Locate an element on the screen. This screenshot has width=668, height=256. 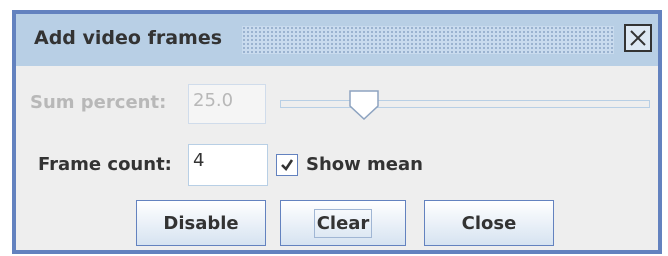
slider-thumb-icon is located at coordinates (364, 105).